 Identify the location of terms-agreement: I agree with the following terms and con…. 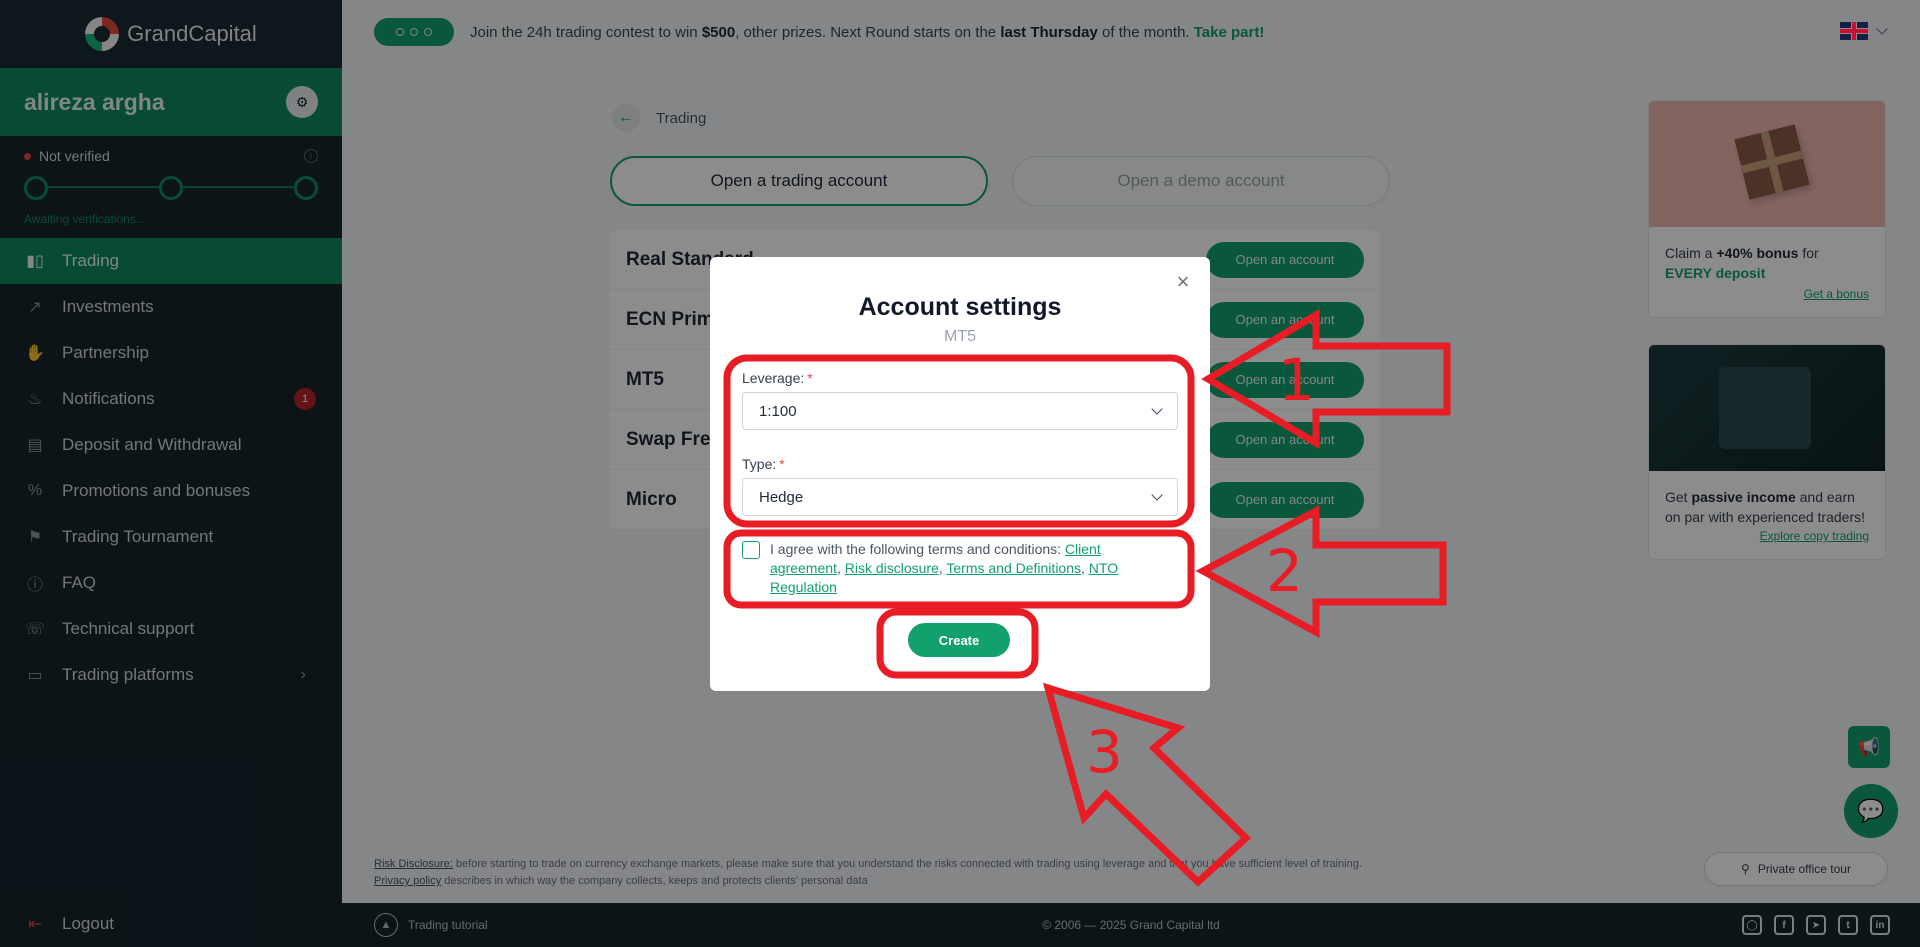
(942, 568).